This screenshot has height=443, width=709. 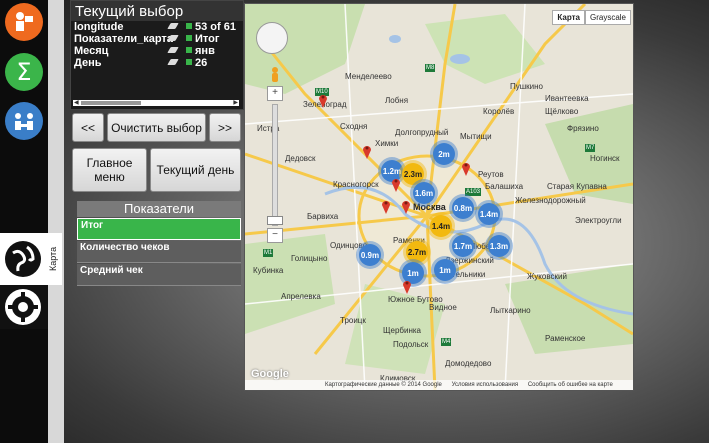 I want to click on current-day-button: Текущий день, so click(x=195, y=170).